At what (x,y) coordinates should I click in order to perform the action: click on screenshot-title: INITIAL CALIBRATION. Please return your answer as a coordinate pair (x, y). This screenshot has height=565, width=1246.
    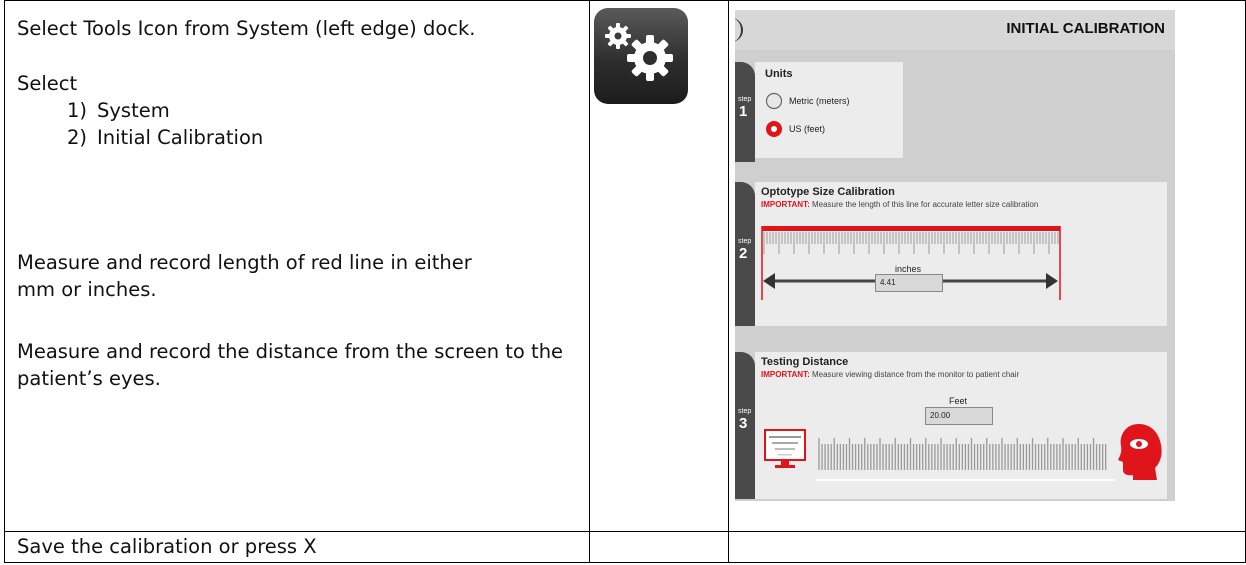
    Looking at the image, I should click on (1085, 28).